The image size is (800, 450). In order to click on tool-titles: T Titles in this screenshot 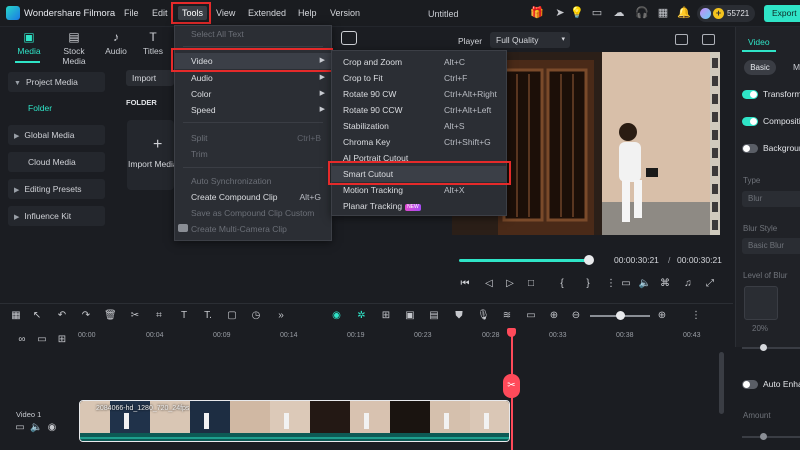, I will do `click(153, 43)`.